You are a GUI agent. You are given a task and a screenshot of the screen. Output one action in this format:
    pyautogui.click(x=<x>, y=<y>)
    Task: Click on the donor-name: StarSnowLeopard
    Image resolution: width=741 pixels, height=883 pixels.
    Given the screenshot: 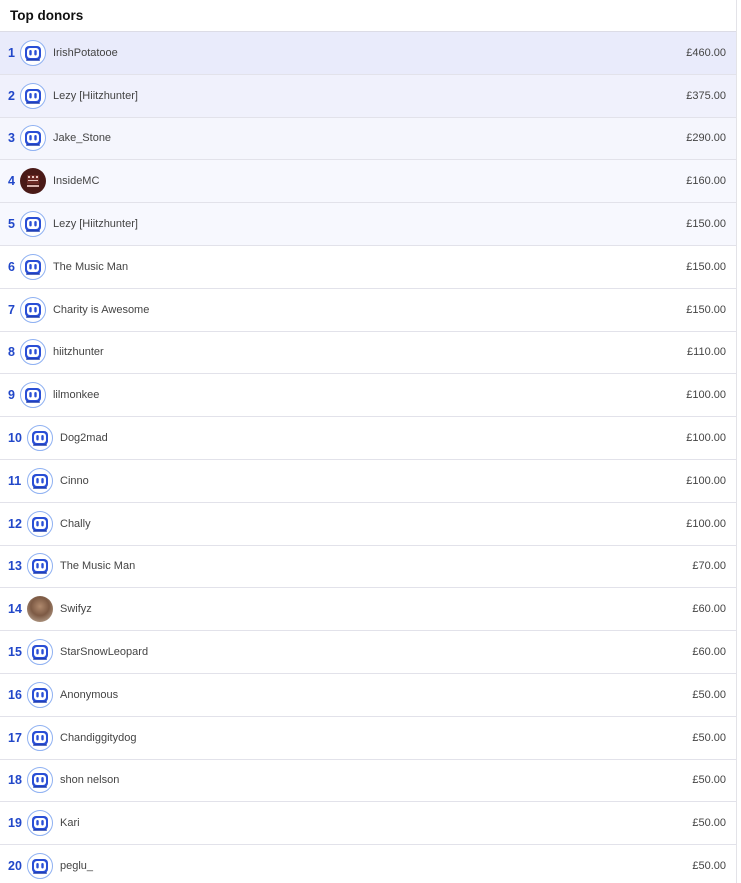 What is the action you would take?
    pyautogui.click(x=104, y=652)
    